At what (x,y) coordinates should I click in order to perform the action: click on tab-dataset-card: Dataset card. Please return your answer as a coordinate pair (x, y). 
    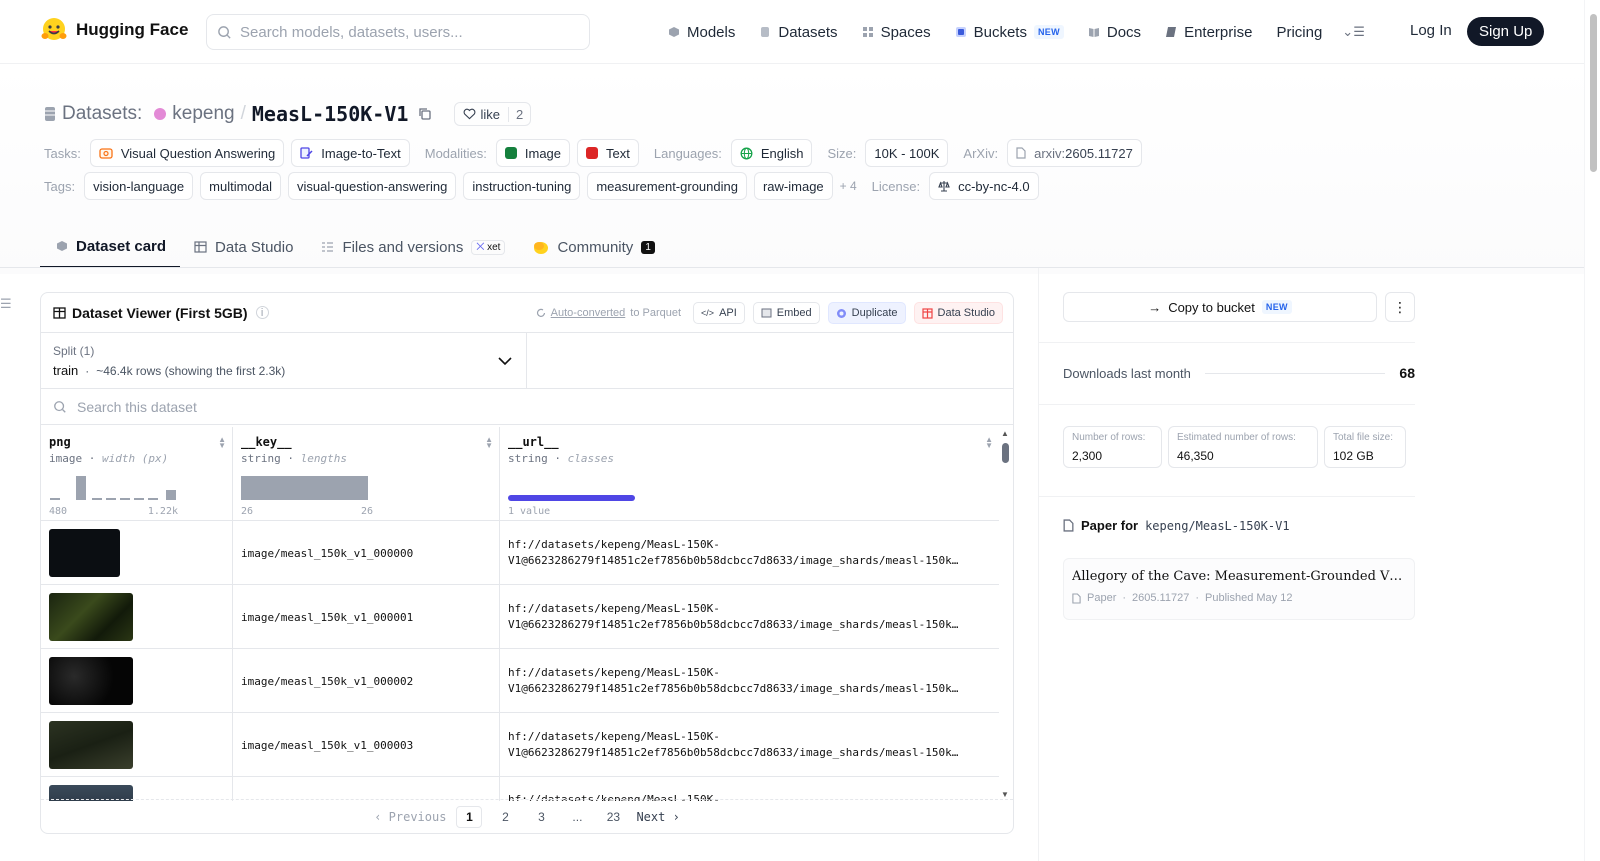
    Looking at the image, I should click on (110, 247).